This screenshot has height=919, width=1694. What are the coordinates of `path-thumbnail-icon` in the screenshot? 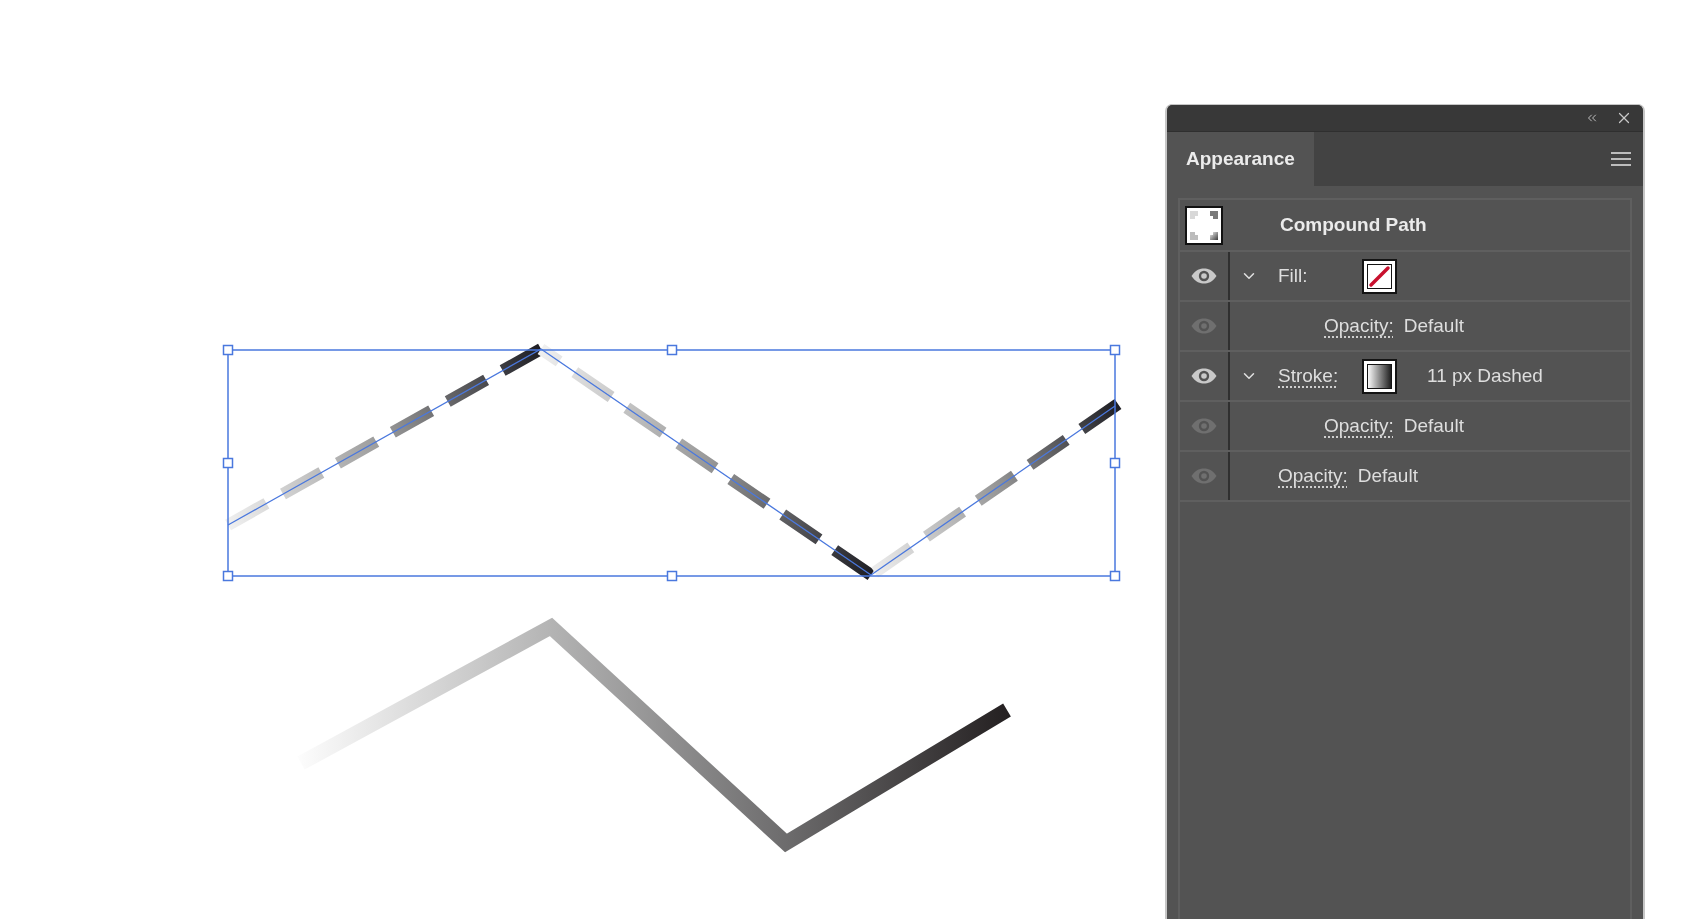 It's located at (1204, 225).